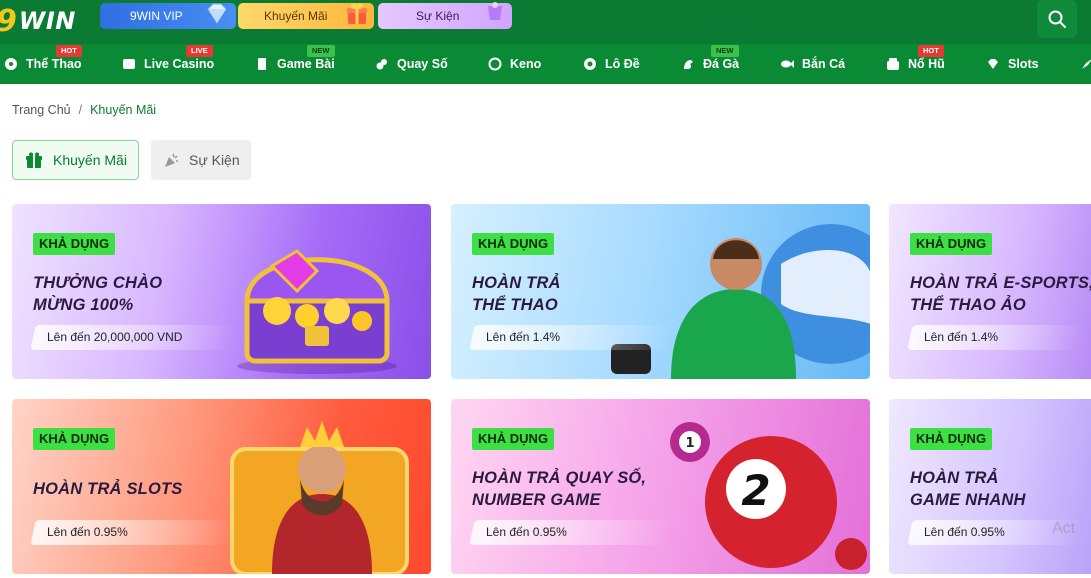 Image resolution: width=1091 pixels, height=578 pixels. Describe the element at coordinates (515, 305) in the screenshot. I see `card-title-line: THỂ THAO` at that location.